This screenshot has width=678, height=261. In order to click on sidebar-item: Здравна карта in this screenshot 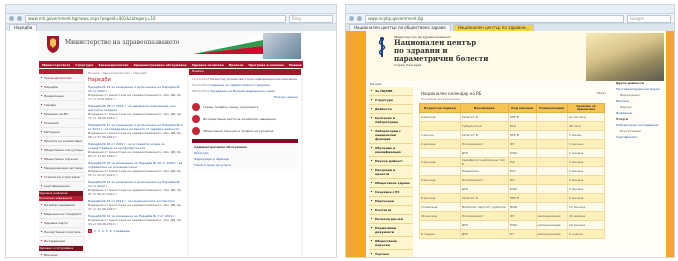, I will do `click(61, 223)`.